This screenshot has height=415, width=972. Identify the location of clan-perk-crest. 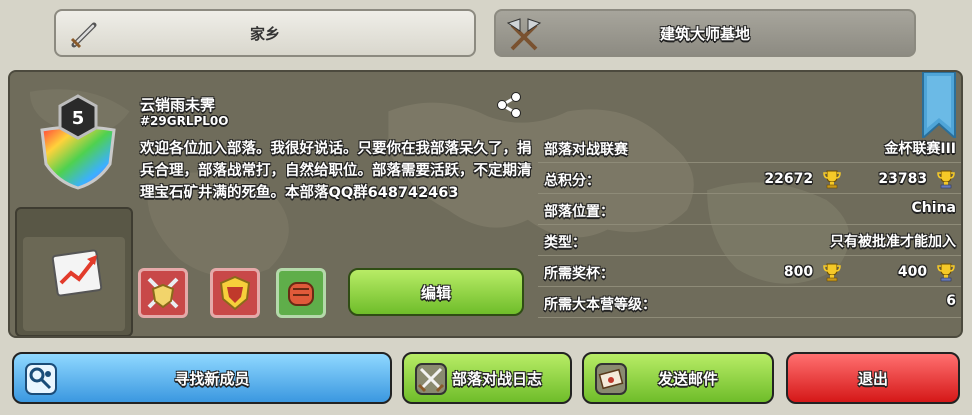
(235, 293).